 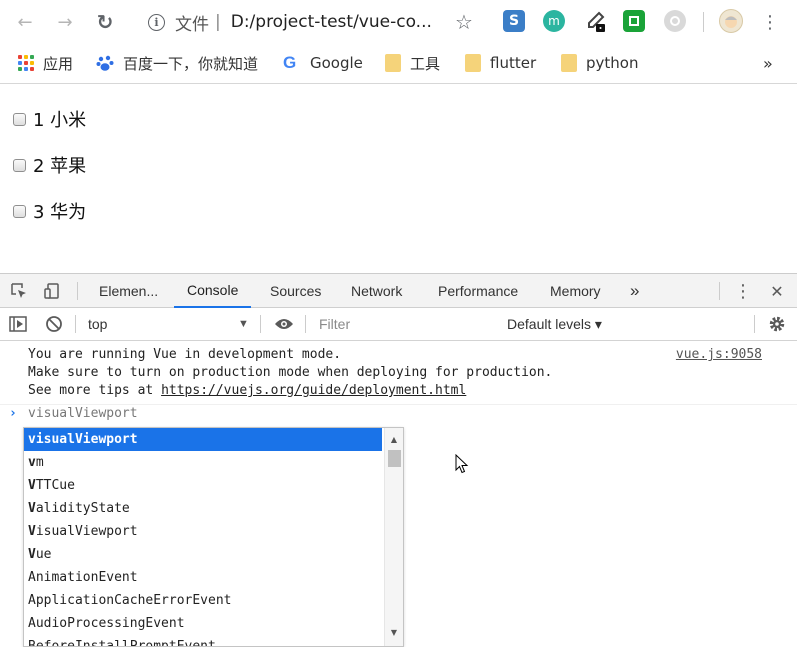 What do you see at coordinates (394, 439) in the screenshot?
I see `scroll-up-arrow-icon: ▲` at bounding box center [394, 439].